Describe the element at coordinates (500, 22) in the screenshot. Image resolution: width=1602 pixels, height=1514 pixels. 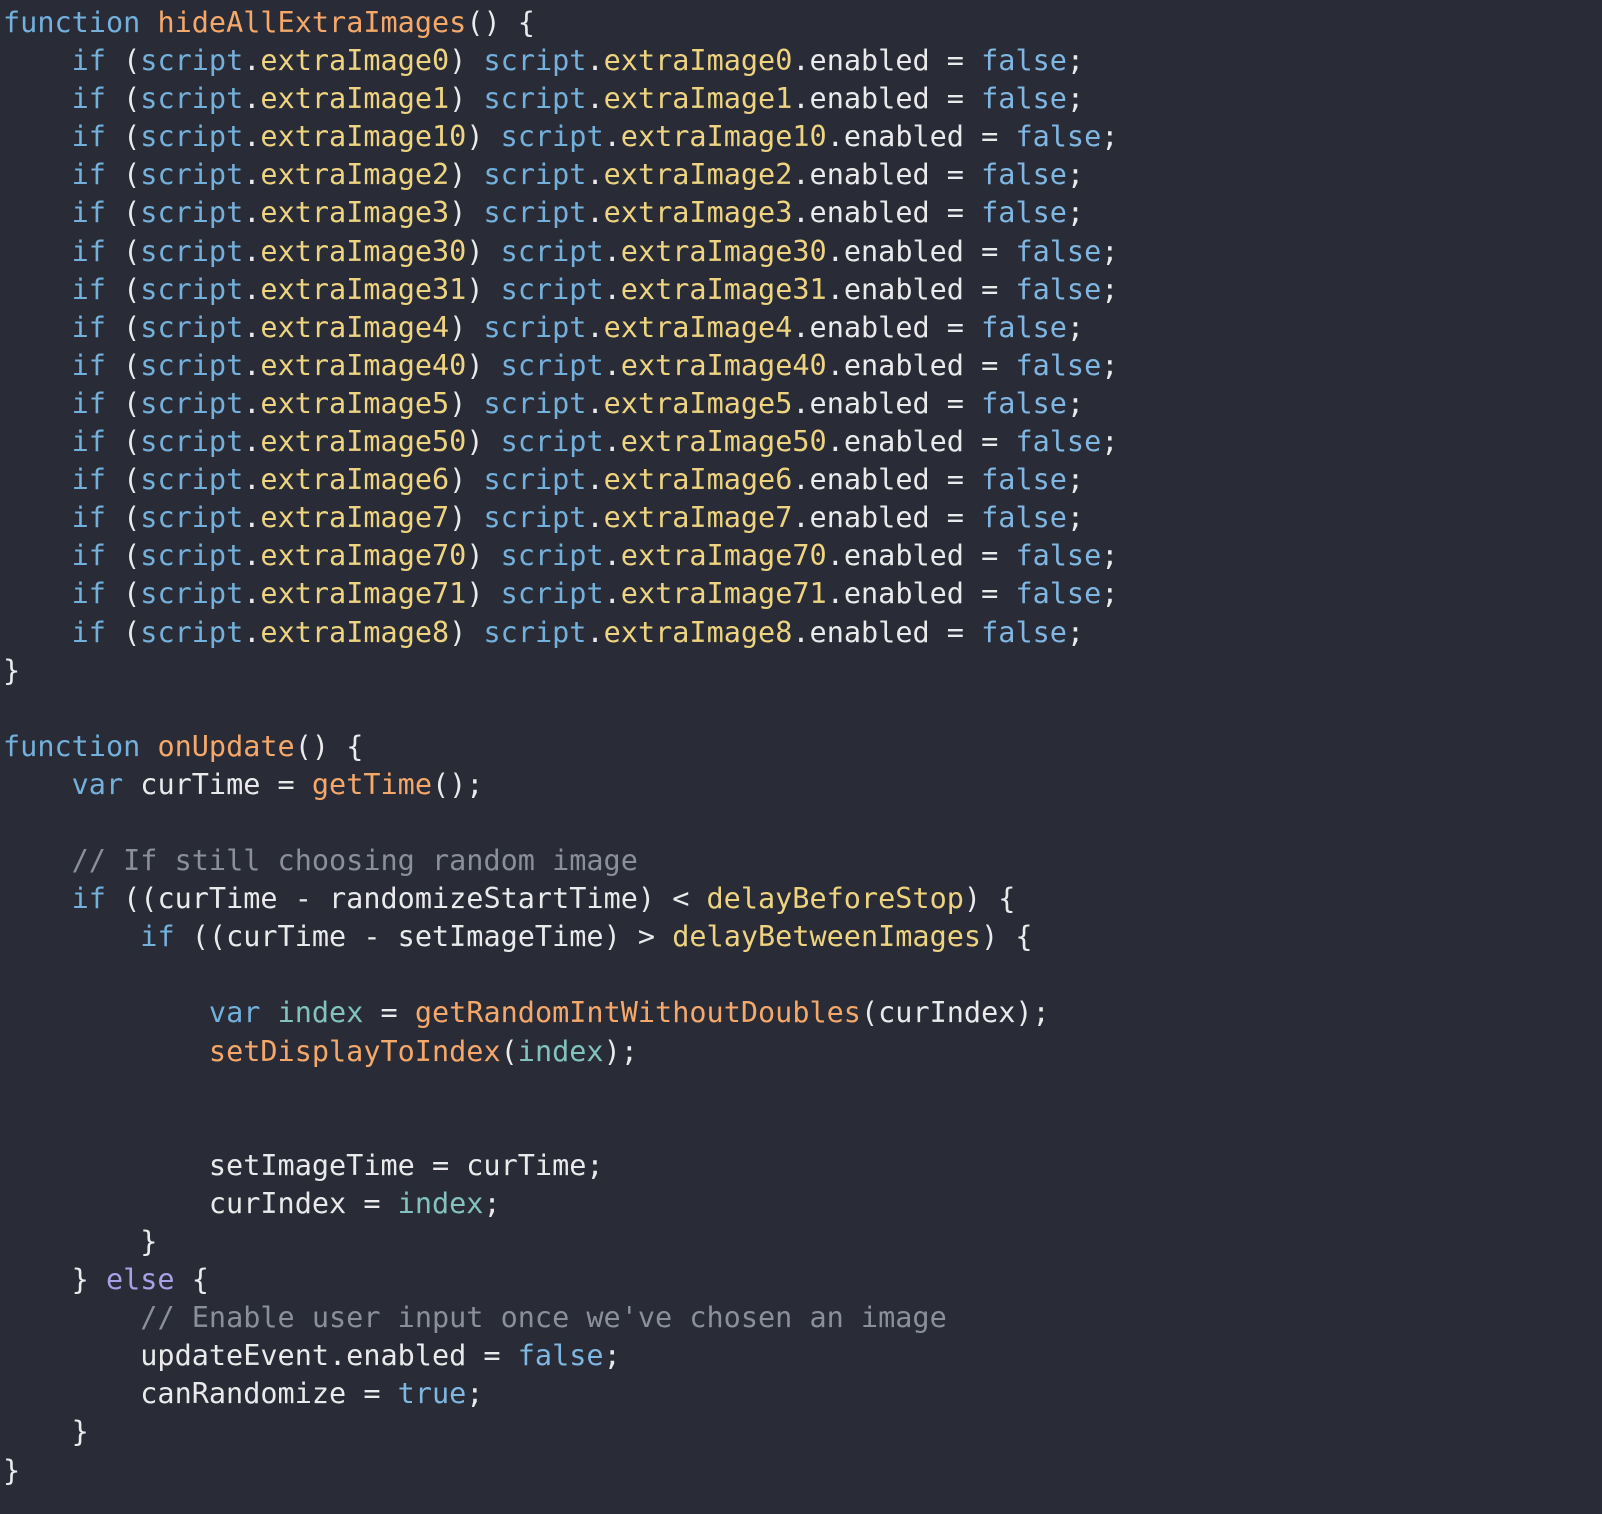
I see `code-token: () {` at that location.